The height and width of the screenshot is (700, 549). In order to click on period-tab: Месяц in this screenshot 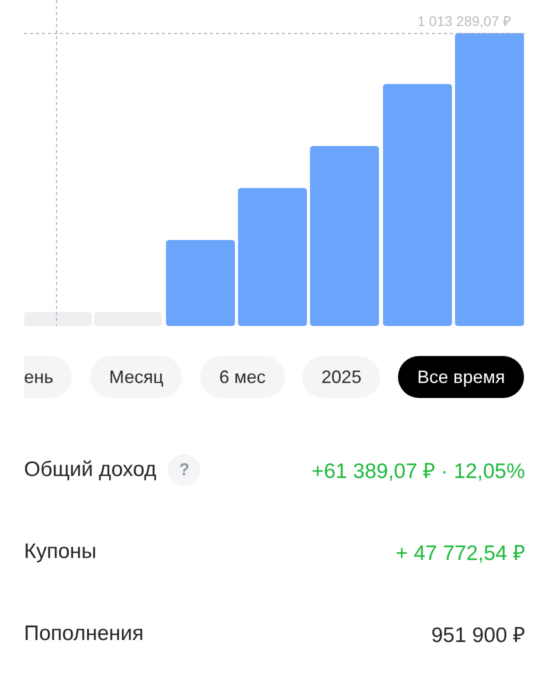, I will do `click(136, 377)`.